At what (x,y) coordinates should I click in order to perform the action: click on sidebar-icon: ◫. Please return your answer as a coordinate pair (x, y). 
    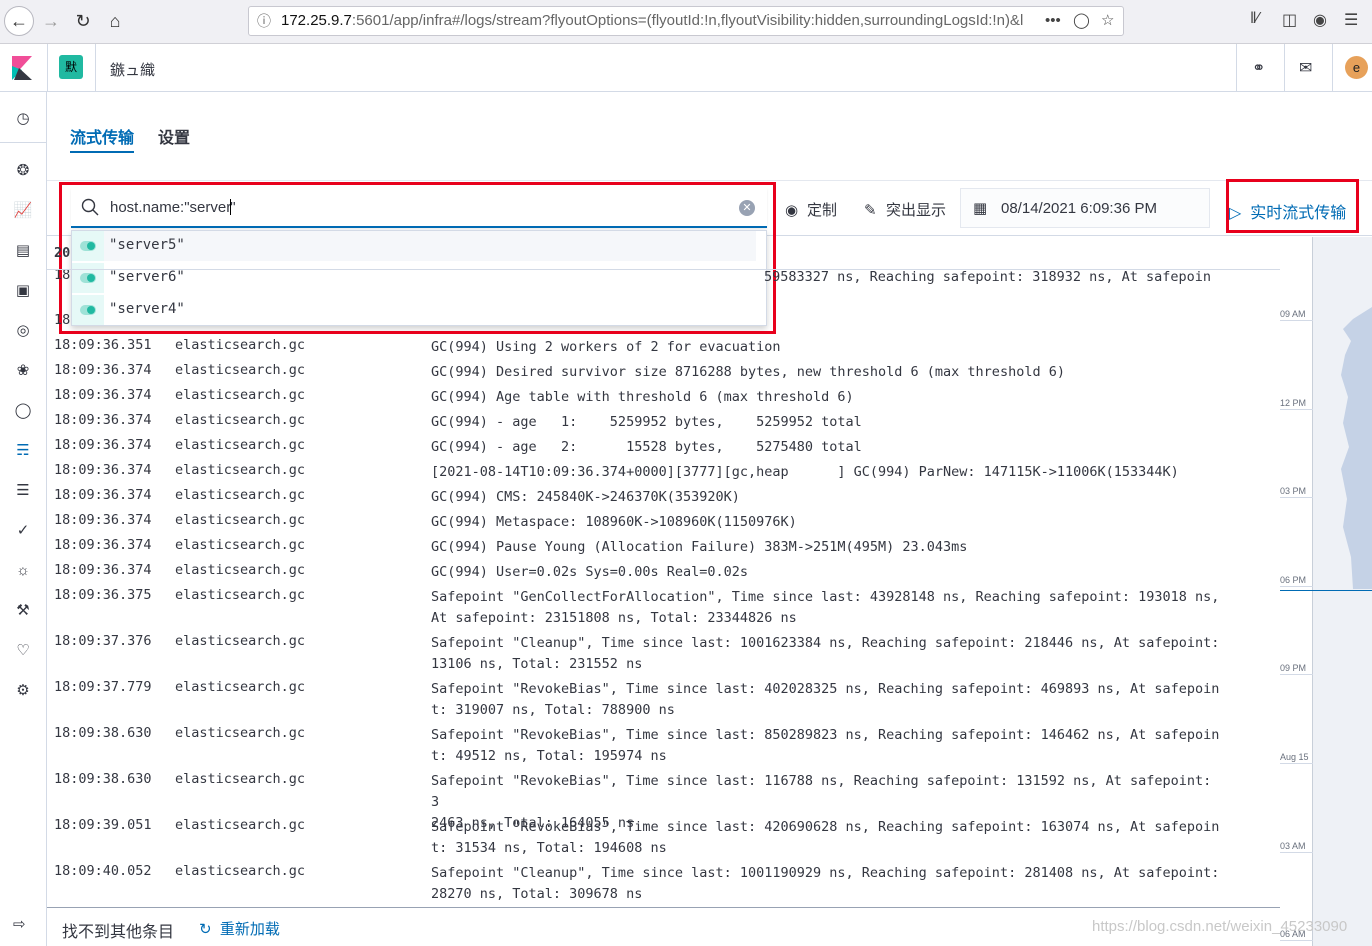
    Looking at the image, I should click on (1289, 20).